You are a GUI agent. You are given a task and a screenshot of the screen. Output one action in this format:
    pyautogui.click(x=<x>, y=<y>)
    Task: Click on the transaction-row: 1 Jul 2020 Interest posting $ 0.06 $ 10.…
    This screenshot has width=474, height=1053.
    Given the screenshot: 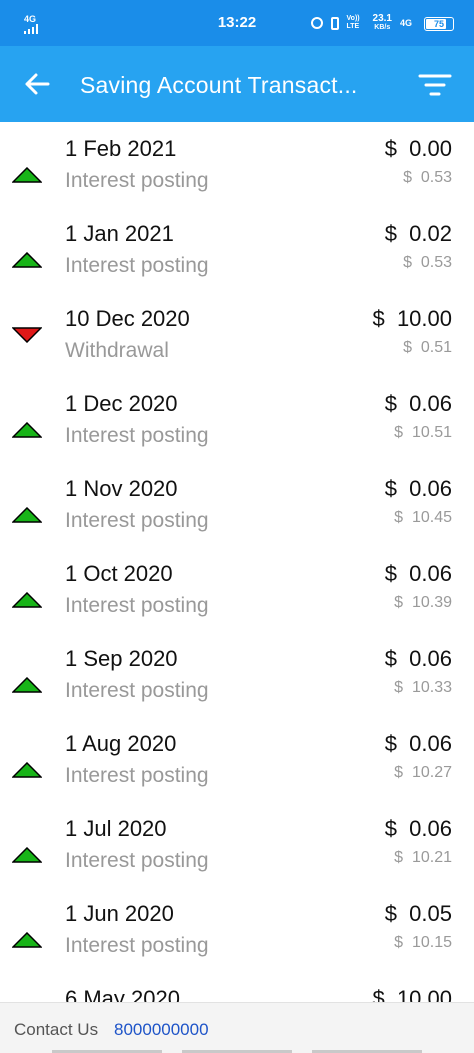 What is the action you would take?
    pyautogui.click(x=237, y=844)
    